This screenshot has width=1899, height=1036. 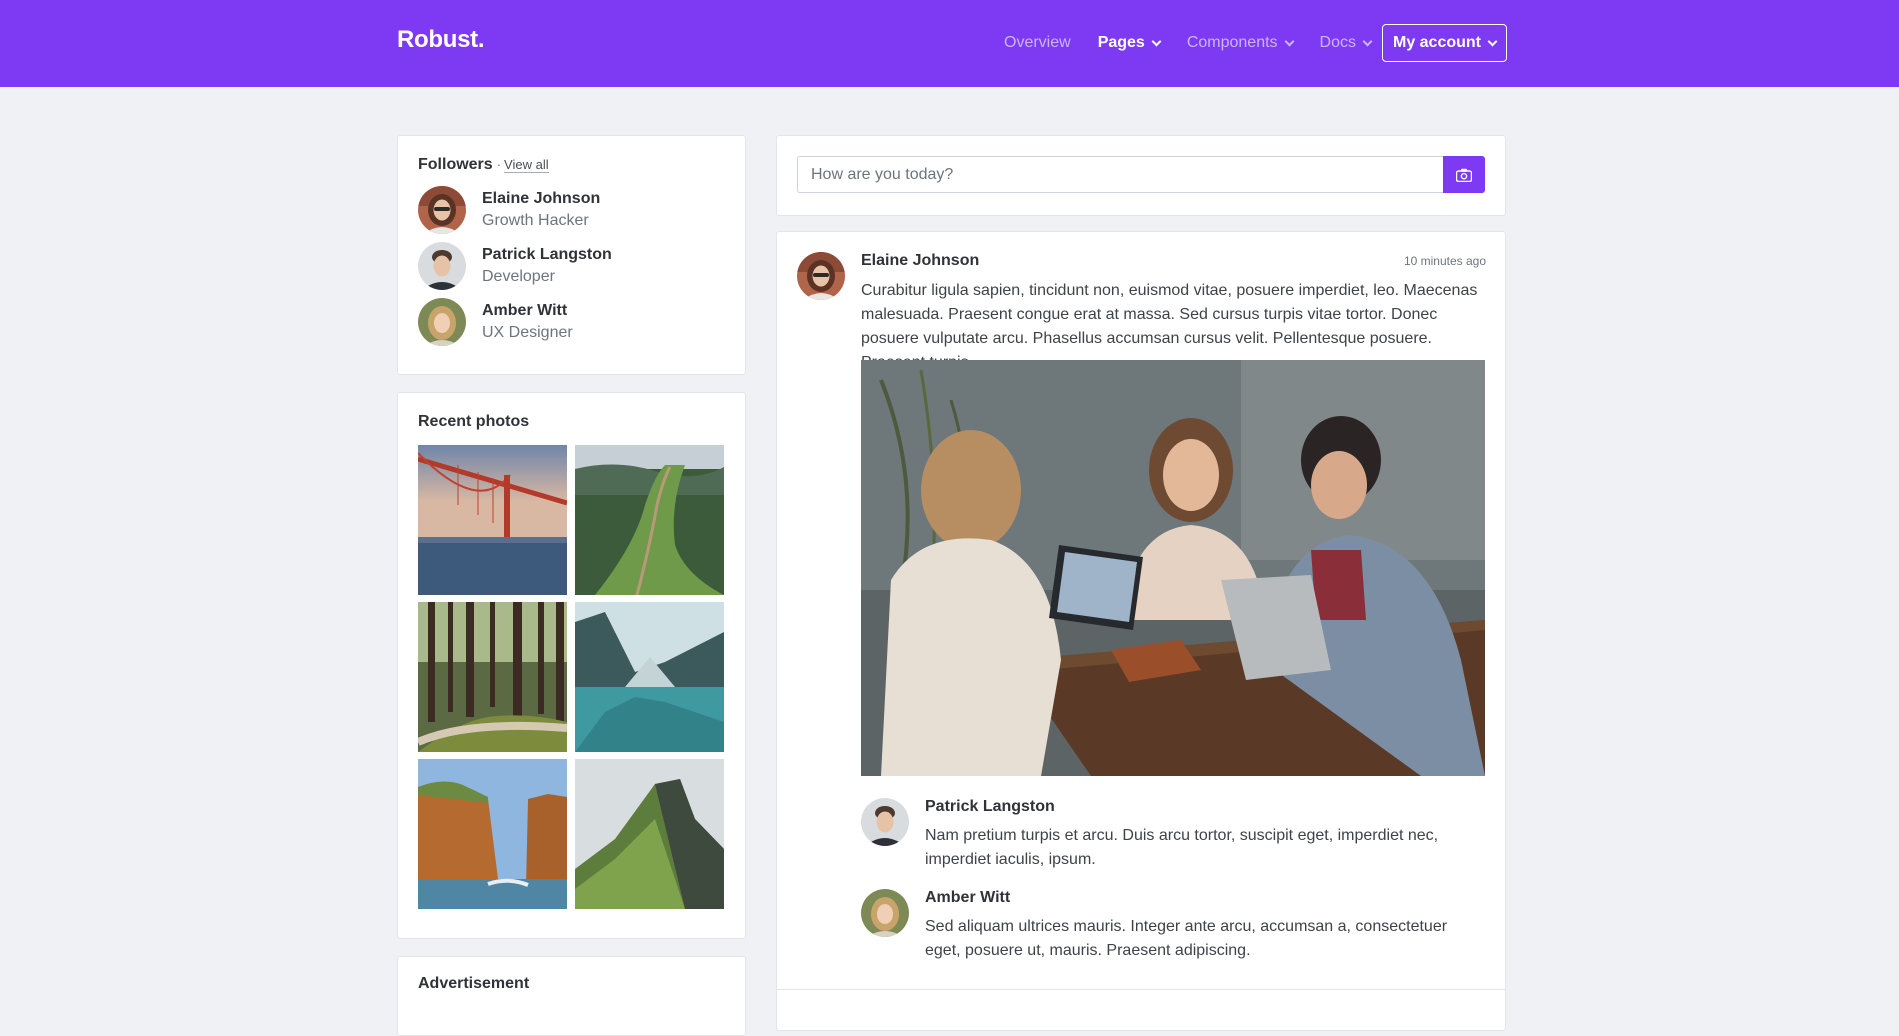 What do you see at coordinates (649, 677) in the screenshot?
I see `photo-thumbnail-mountain-lake` at bounding box center [649, 677].